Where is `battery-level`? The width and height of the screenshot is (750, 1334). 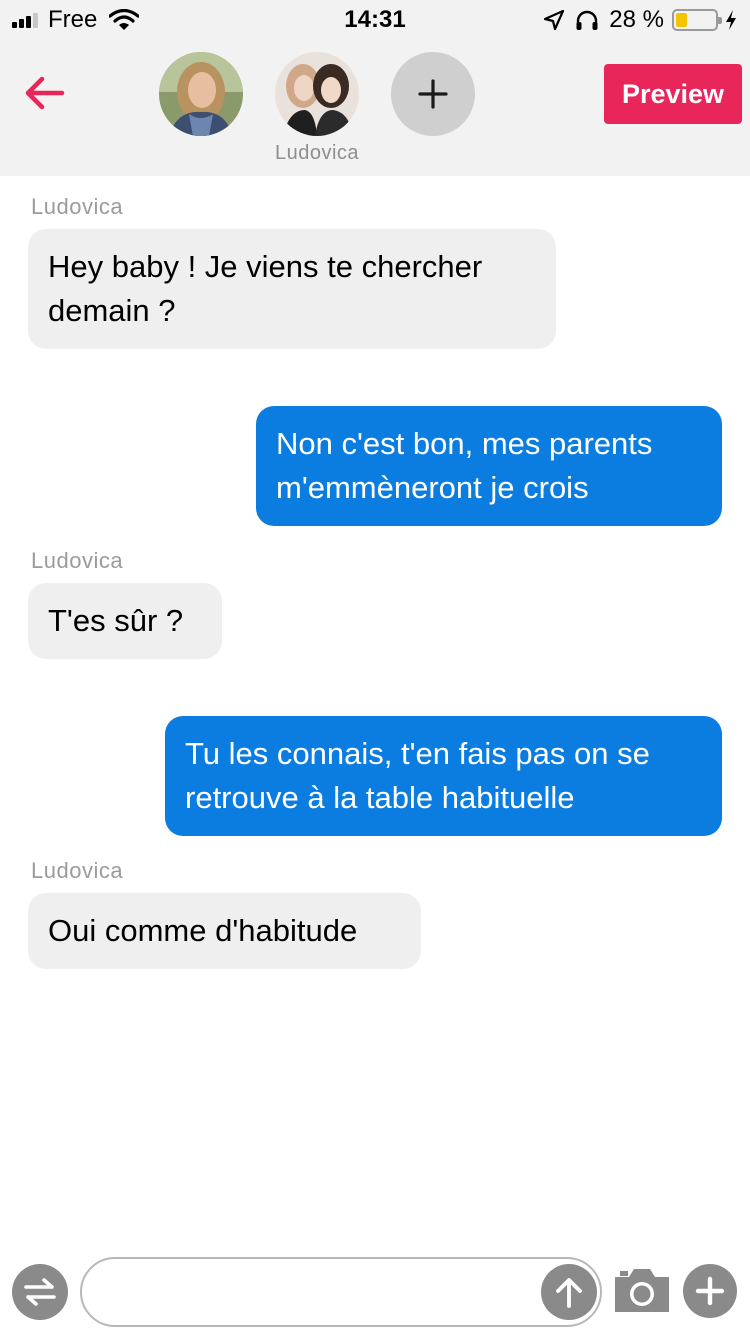 battery-level is located at coordinates (681, 20).